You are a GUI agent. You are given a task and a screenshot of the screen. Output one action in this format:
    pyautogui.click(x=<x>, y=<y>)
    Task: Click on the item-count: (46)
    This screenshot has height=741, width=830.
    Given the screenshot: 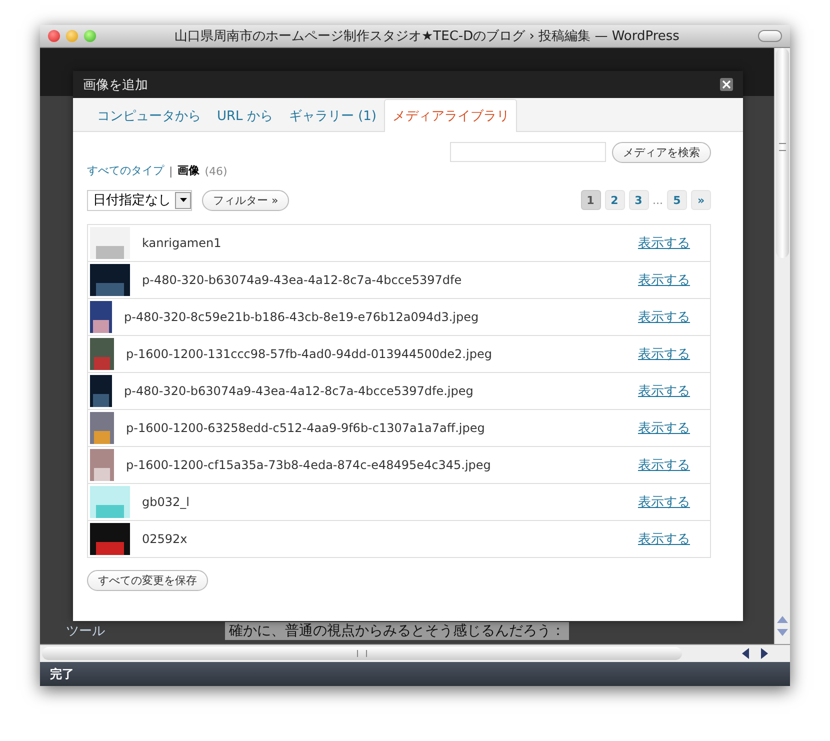 What is the action you would take?
    pyautogui.click(x=216, y=171)
    